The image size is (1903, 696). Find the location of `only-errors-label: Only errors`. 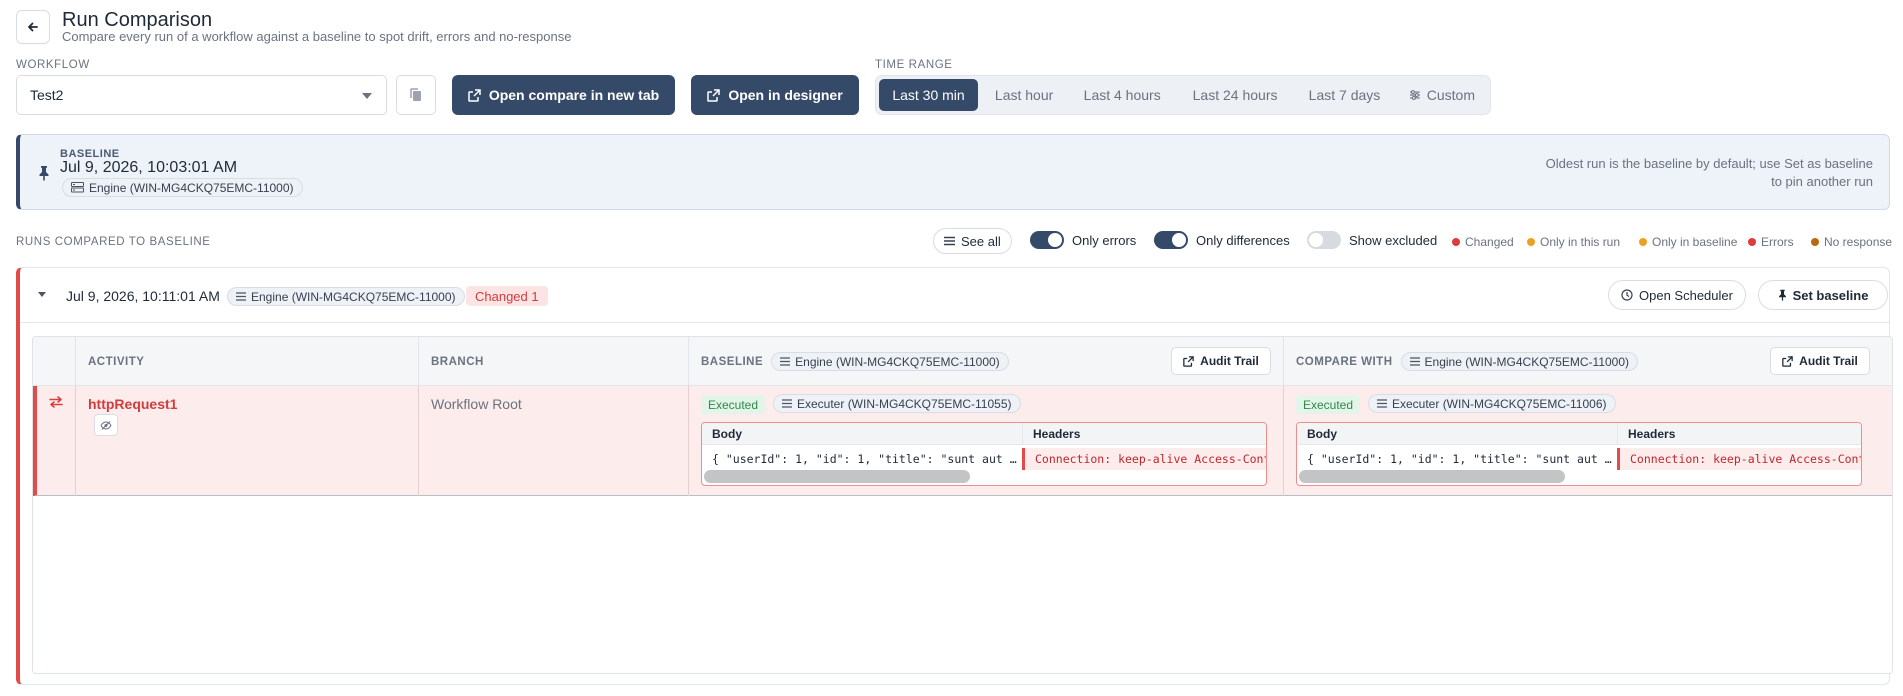

only-errors-label: Only errors is located at coordinates (1104, 240).